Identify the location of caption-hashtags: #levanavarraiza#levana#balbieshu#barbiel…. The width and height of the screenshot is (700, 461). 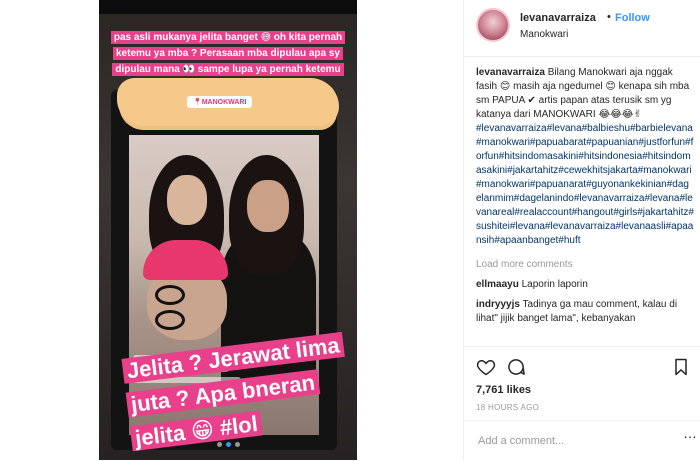
(585, 185).